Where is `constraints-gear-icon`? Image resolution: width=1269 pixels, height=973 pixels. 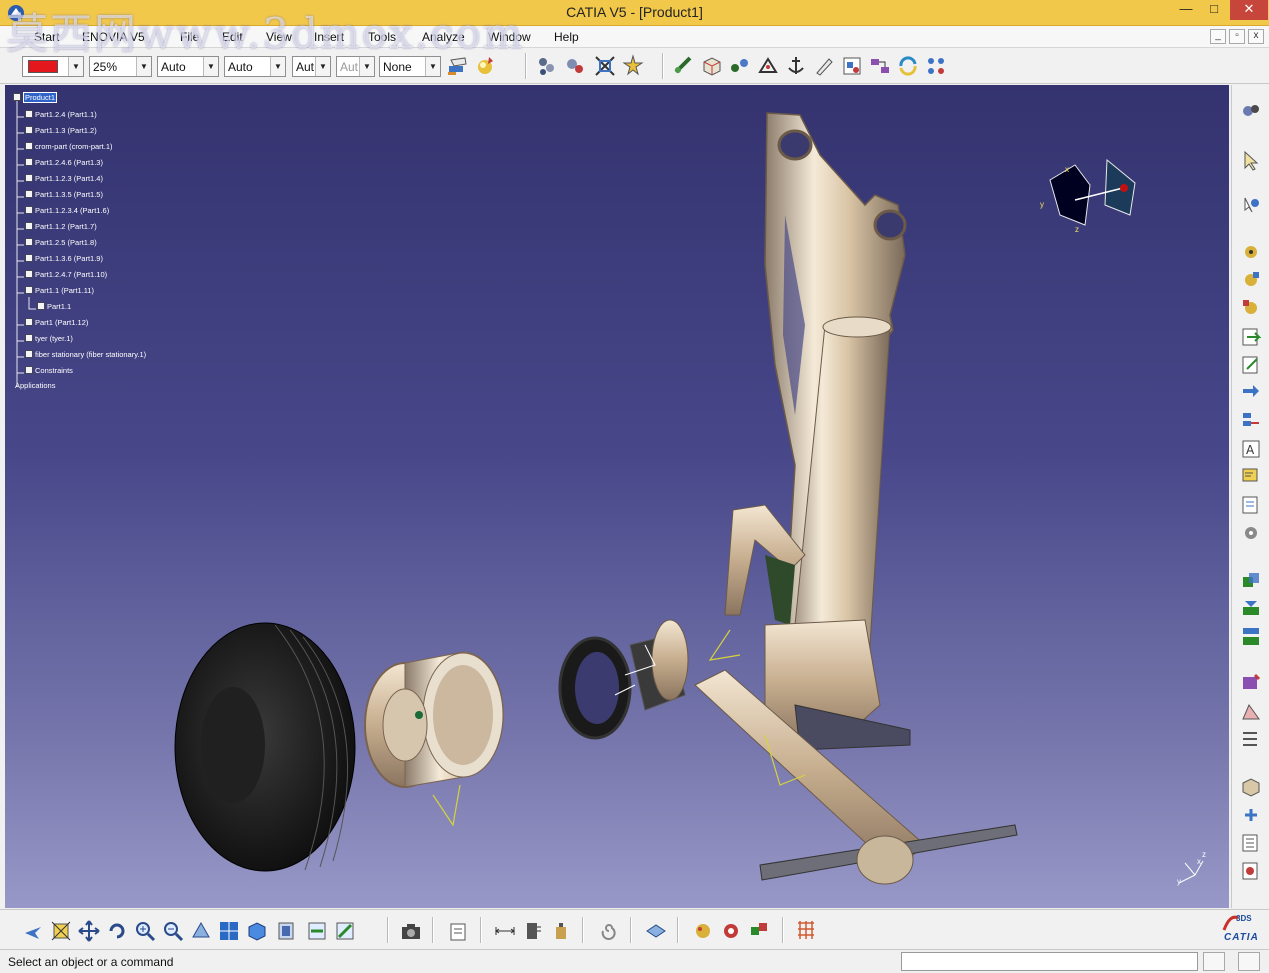 constraints-gear-icon is located at coordinates (1251, 533).